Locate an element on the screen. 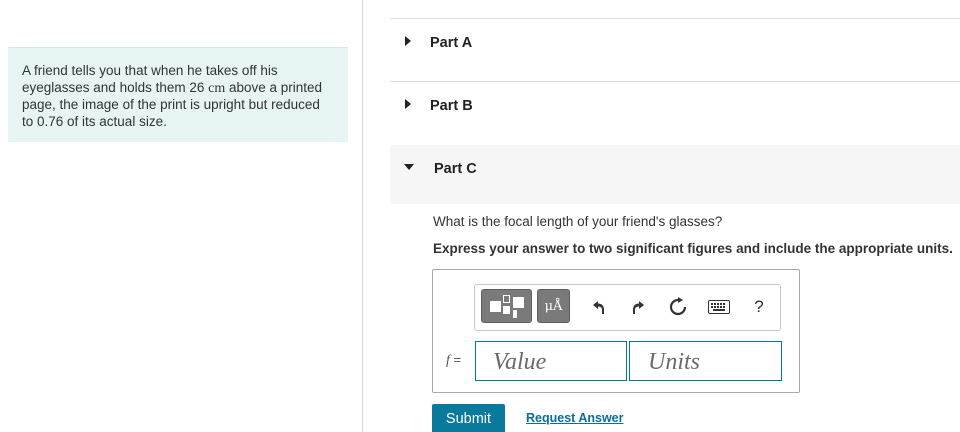  templates-button is located at coordinates (506, 306).